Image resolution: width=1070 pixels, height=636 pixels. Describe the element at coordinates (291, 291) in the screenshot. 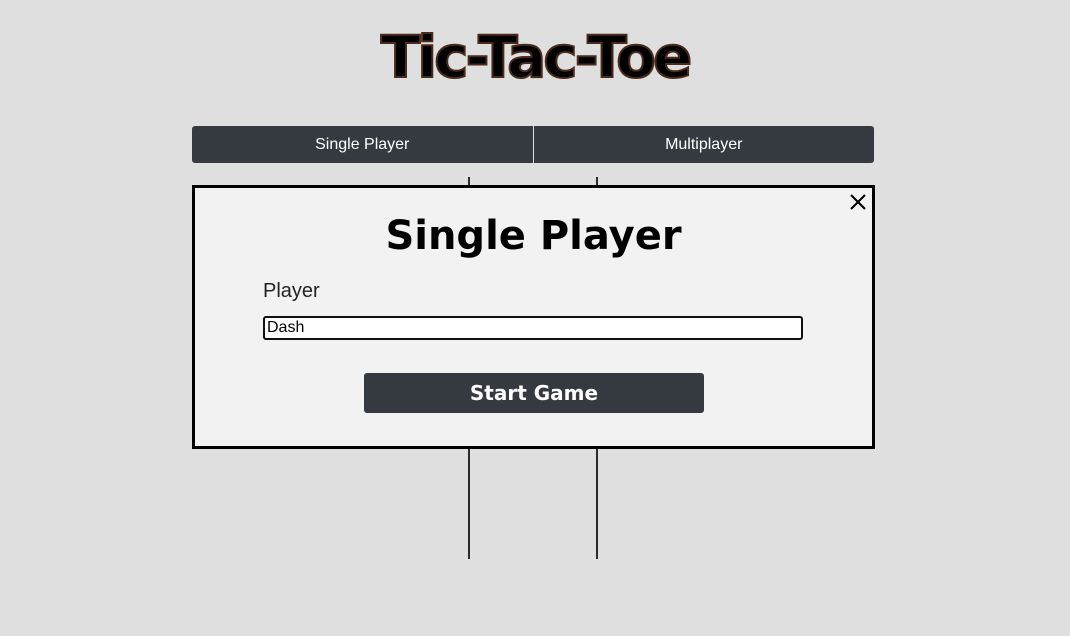

I see `player-label: Player` at that location.